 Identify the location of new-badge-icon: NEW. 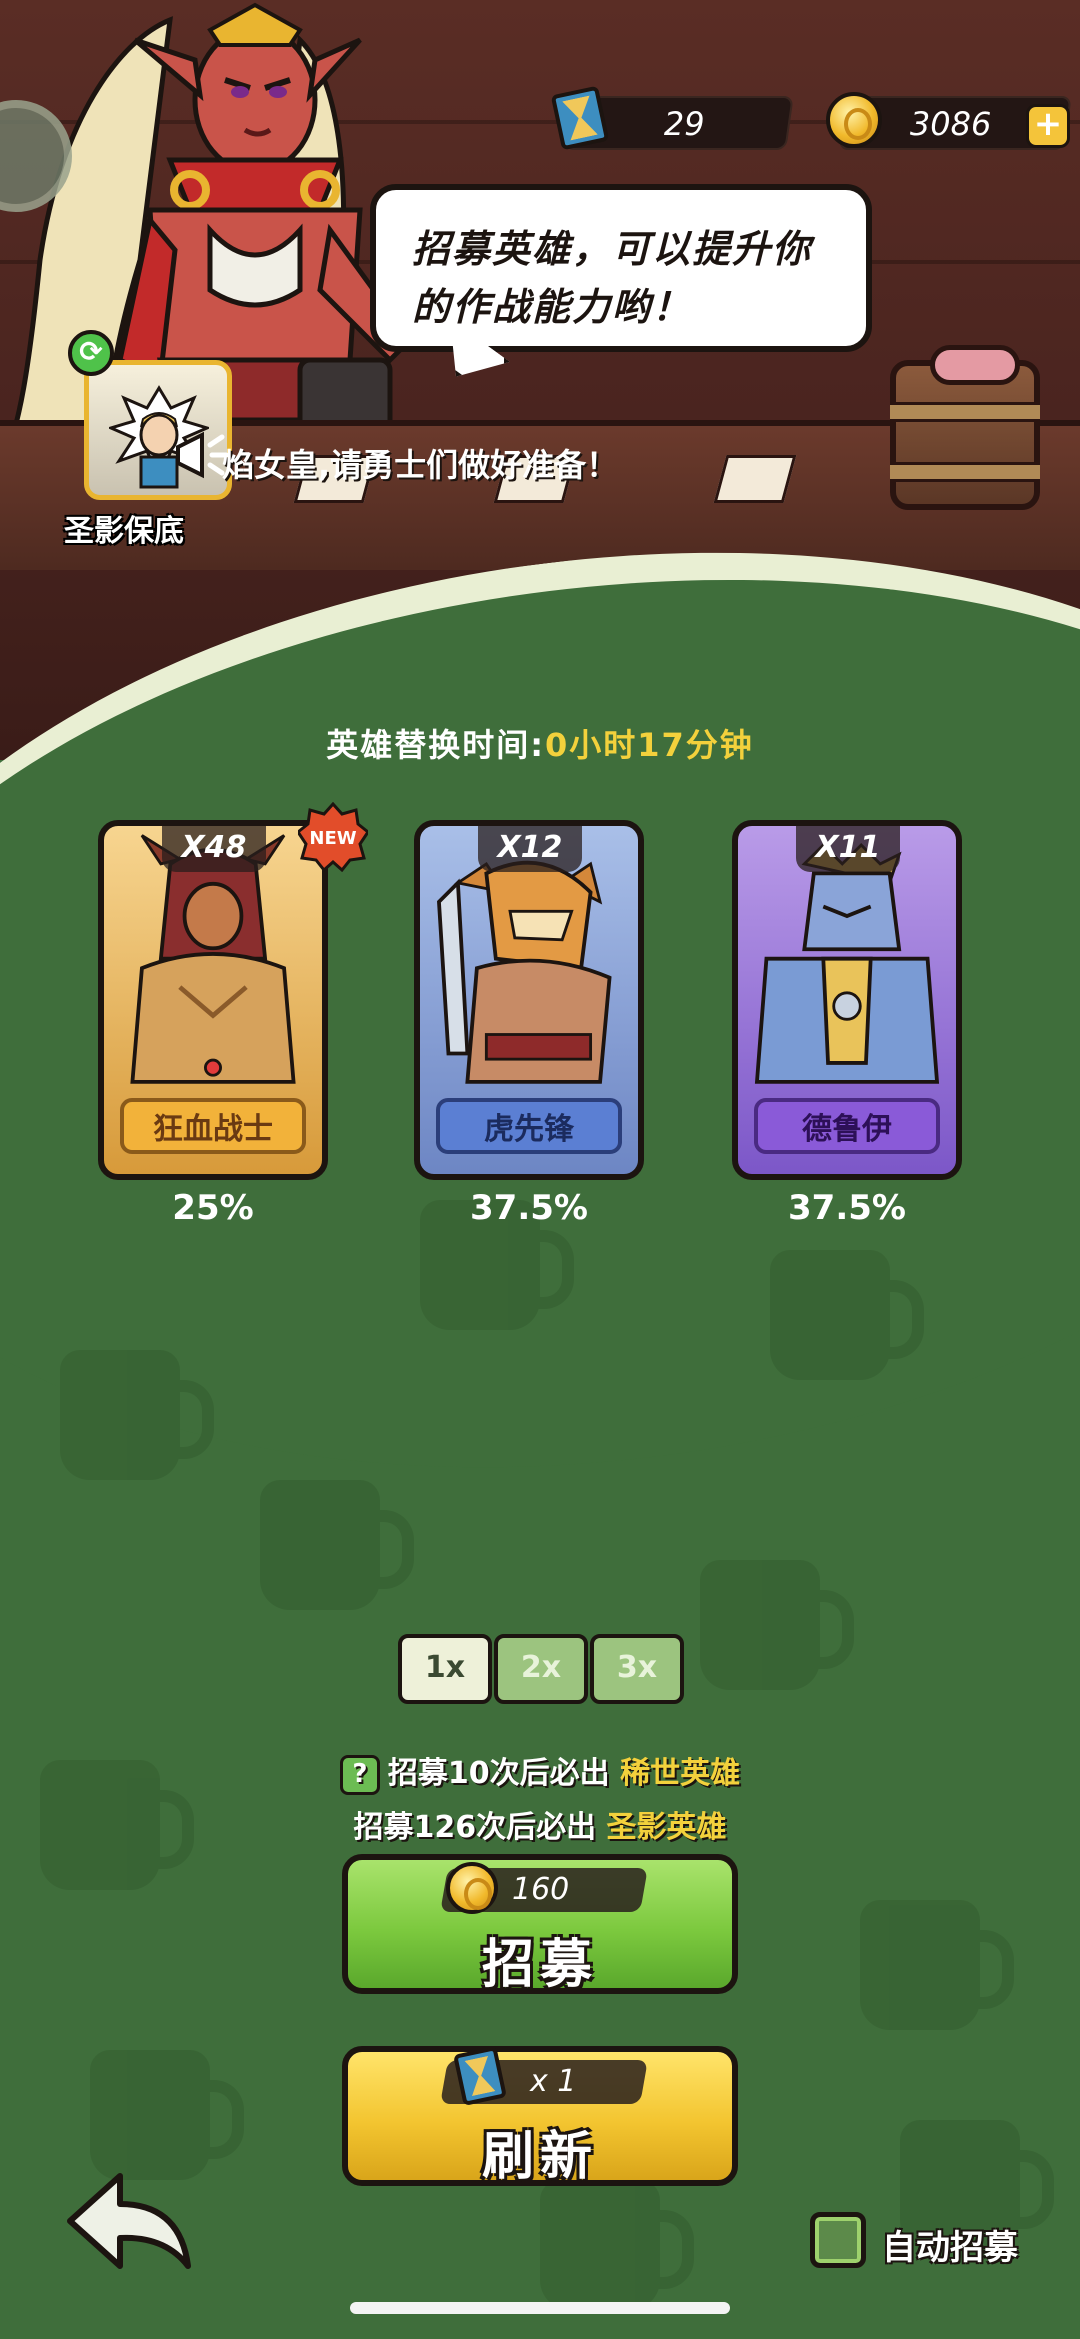
(333, 837).